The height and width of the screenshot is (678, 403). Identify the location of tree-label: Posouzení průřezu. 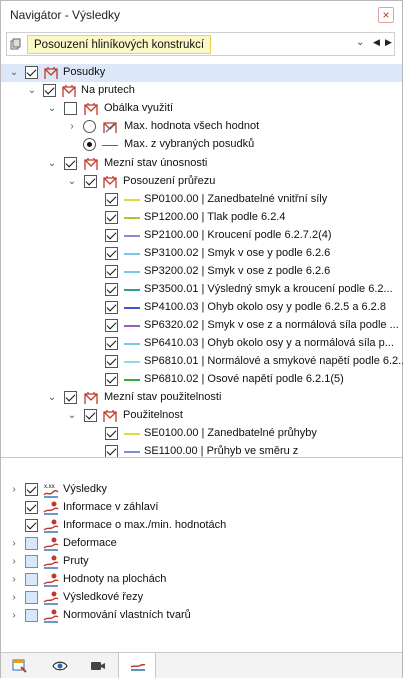
(169, 181).